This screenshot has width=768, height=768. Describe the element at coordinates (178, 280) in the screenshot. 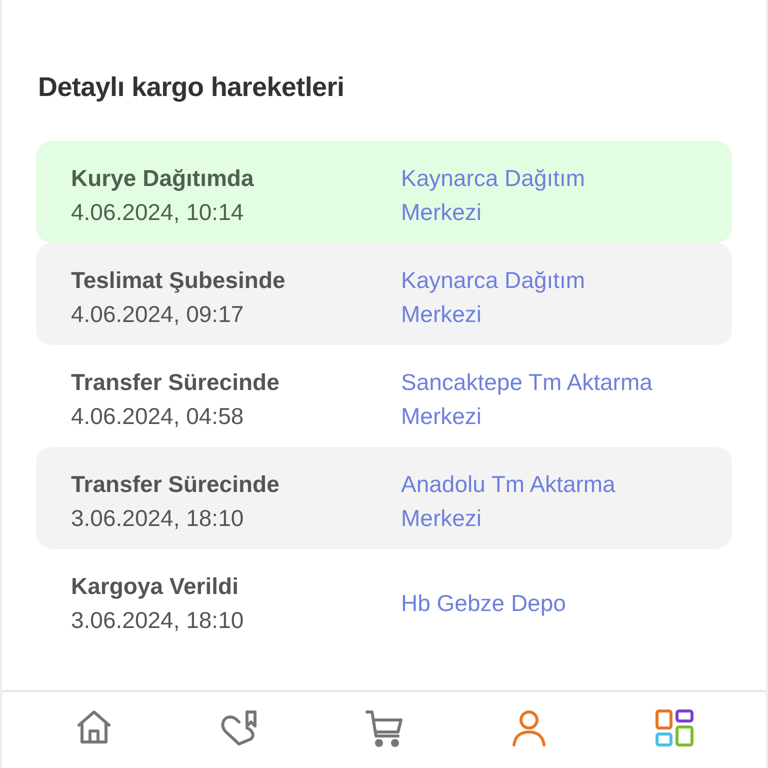

I see `status-text: Teslimat Şubesinde` at that location.